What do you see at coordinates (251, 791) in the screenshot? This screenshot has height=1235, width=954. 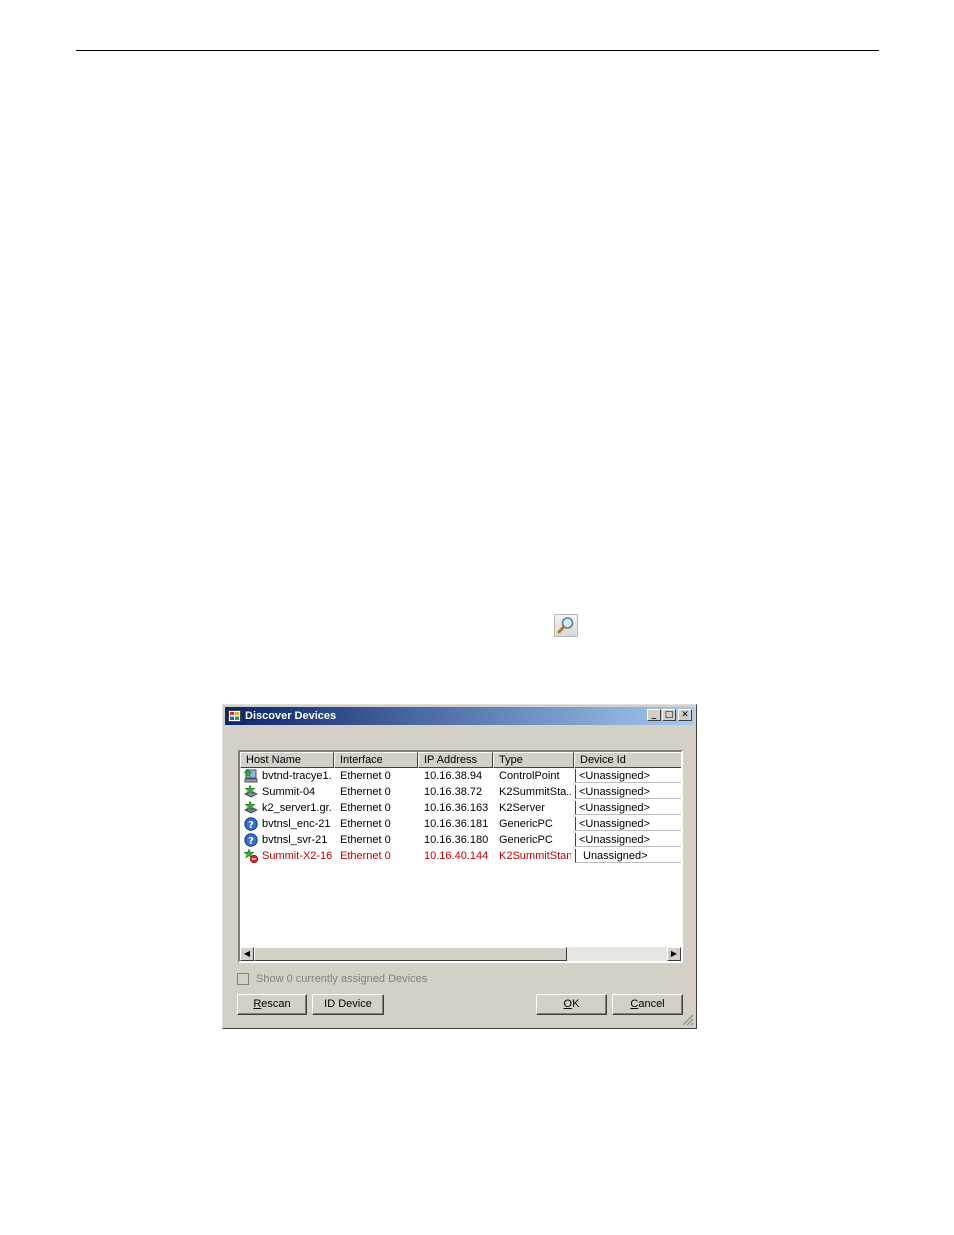 I see `k2summit-star-icon` at bounding box center [251, 791].